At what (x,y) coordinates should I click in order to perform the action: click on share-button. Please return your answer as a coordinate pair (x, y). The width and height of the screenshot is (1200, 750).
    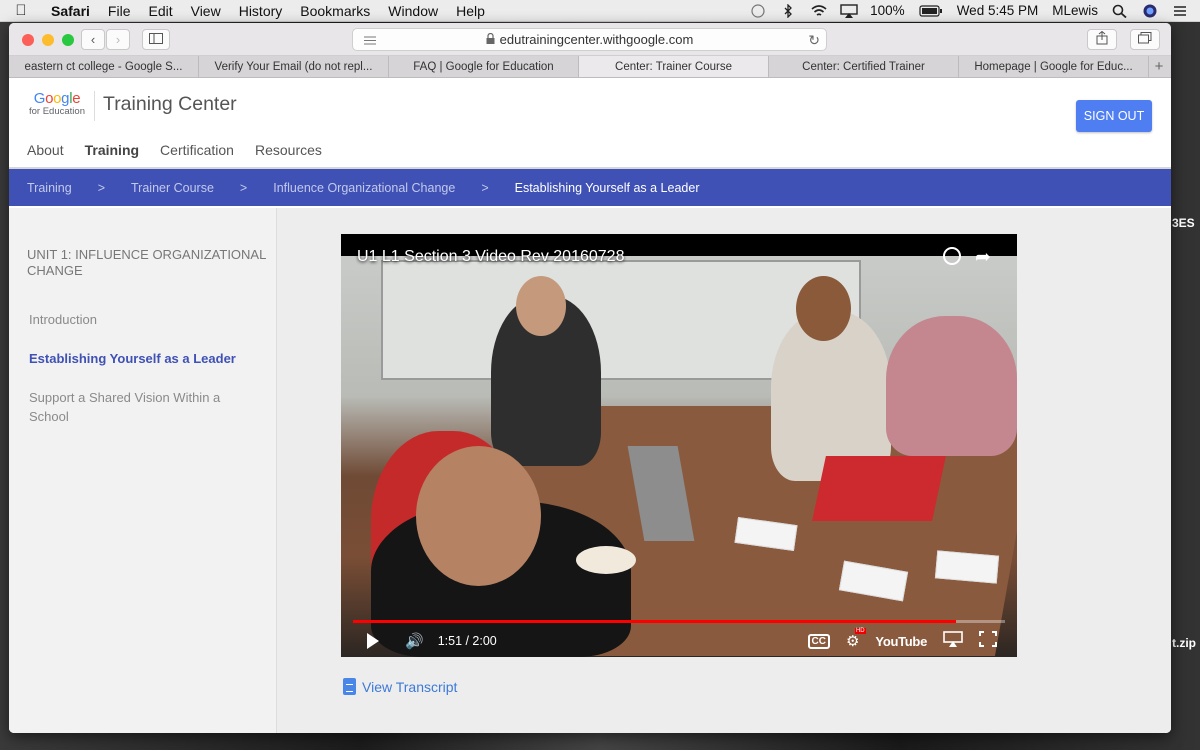
    Looking at the image, I should click on (1102, 39).